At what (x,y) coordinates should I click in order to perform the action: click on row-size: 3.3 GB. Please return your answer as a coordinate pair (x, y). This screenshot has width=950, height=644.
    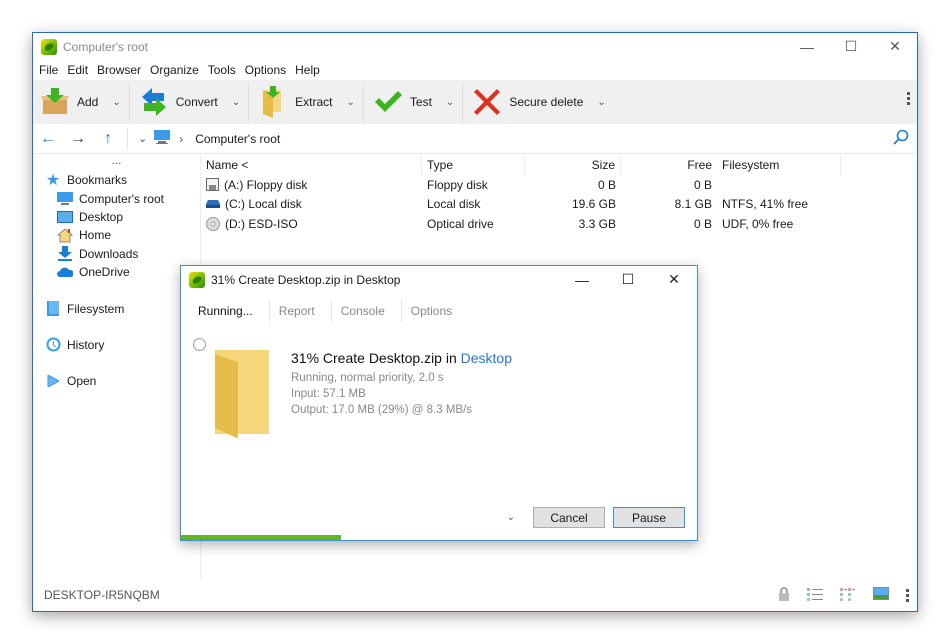
    Looking at the image, I should click on (597, 223).